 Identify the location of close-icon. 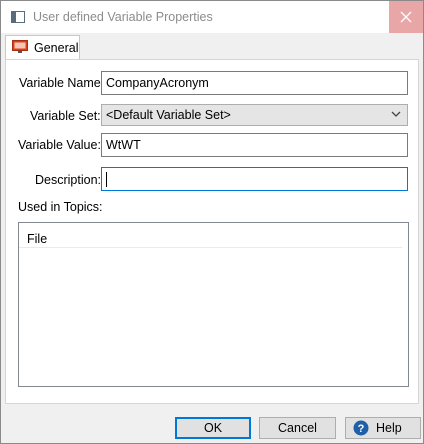
(406, 17).